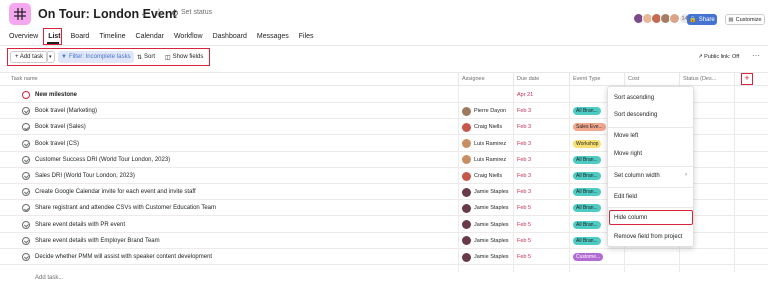 Image resolution: width=768 pixels, height=285 pixels. What do you see at coordinates (112, 37) in the screenshot?
I see `tab-timeline: Timeline` at bounding box center [112, 37].